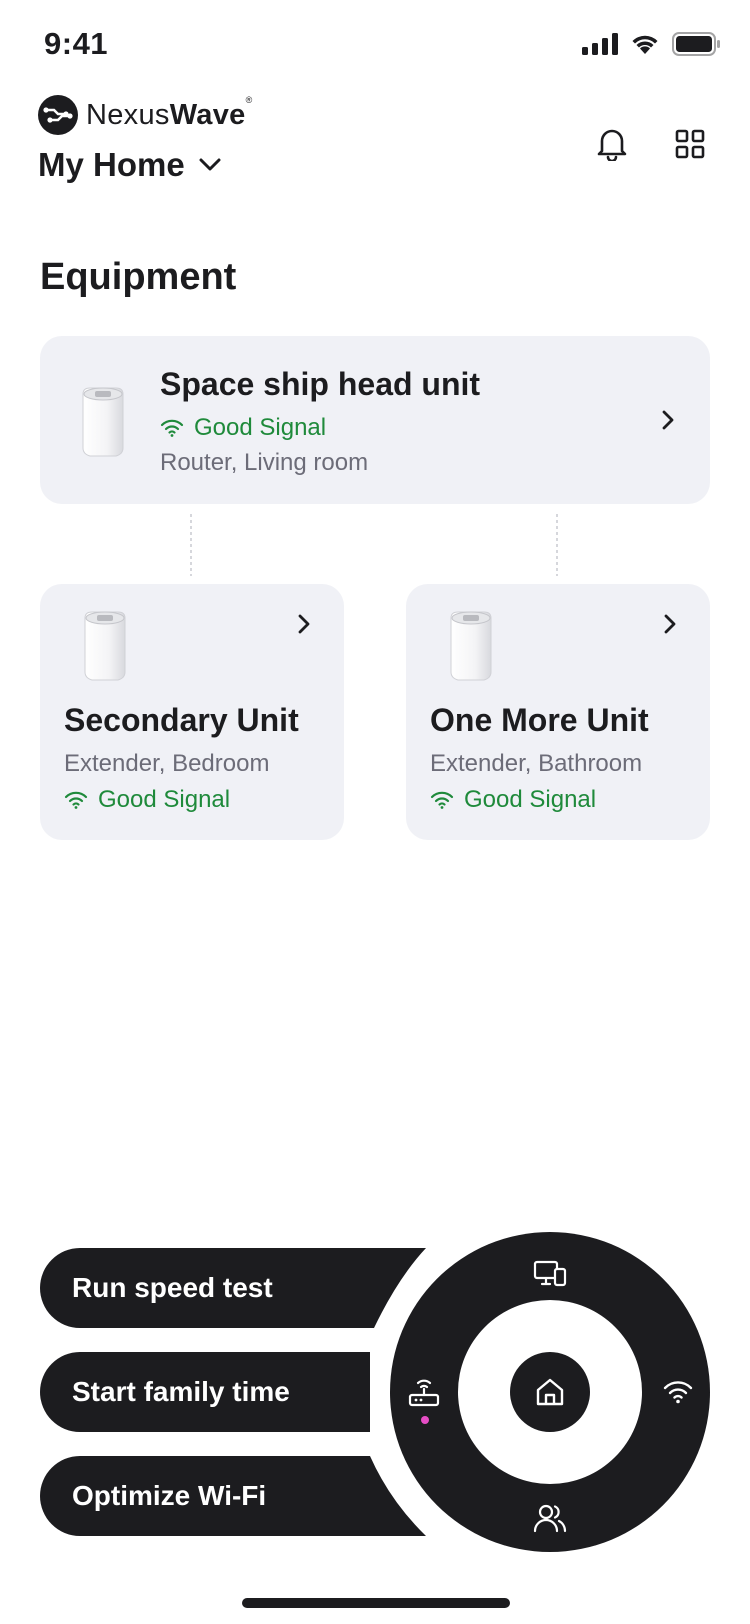  What do you see at coordinates (536, 763) in the screenshot?
I see `device-role: Extender, Bathroom` at bounding box center [536, 763].